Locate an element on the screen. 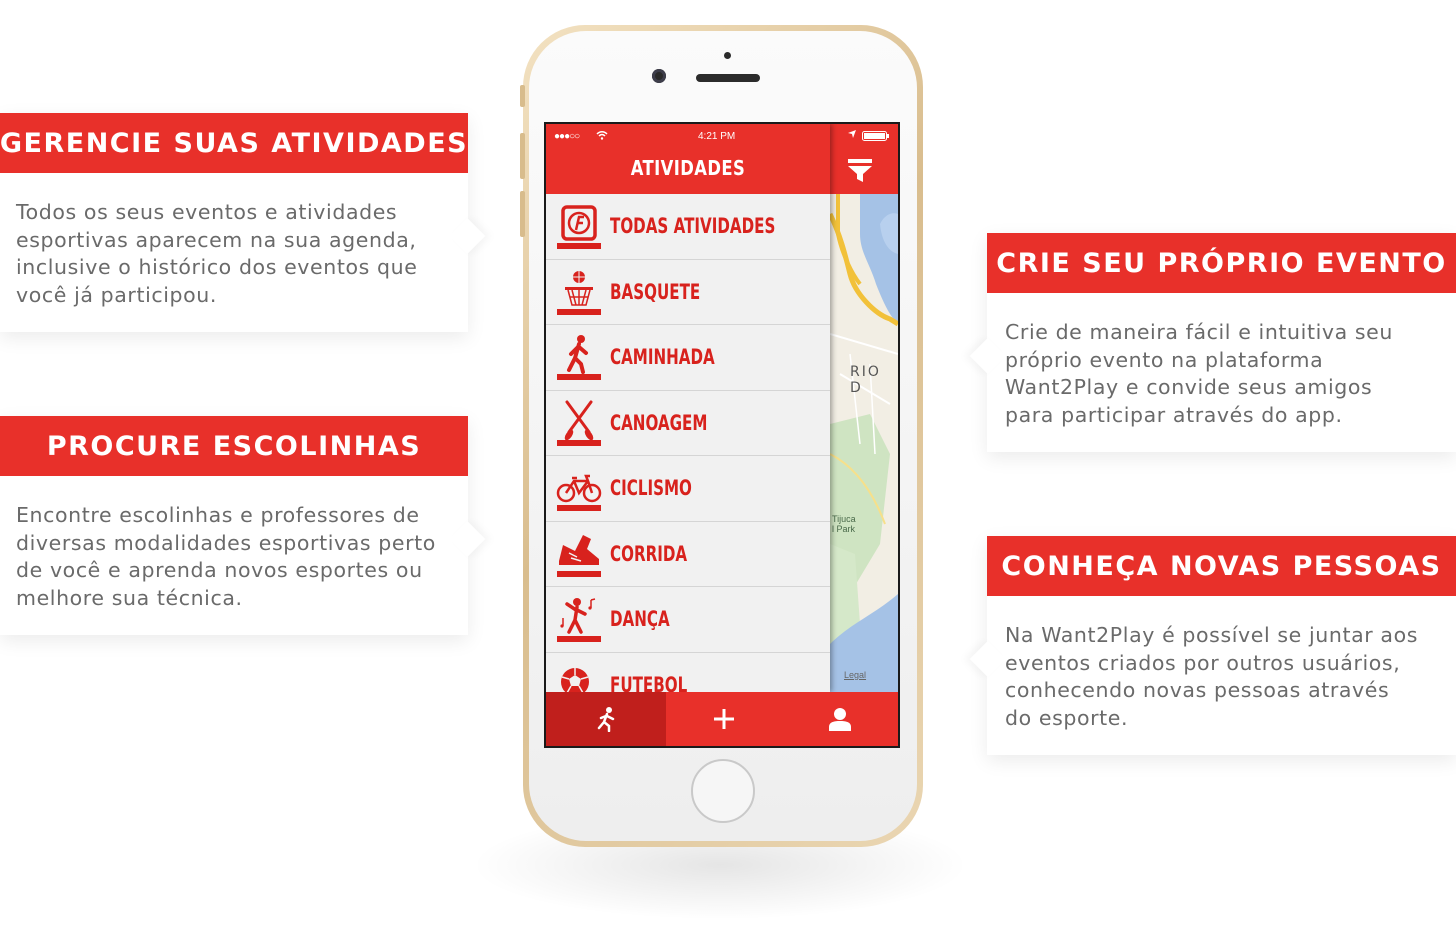 The width and height of the screenshot is (1456, 928). menu-item-label: TODAS ATIVIDADES is located at coordinates (693, 226).